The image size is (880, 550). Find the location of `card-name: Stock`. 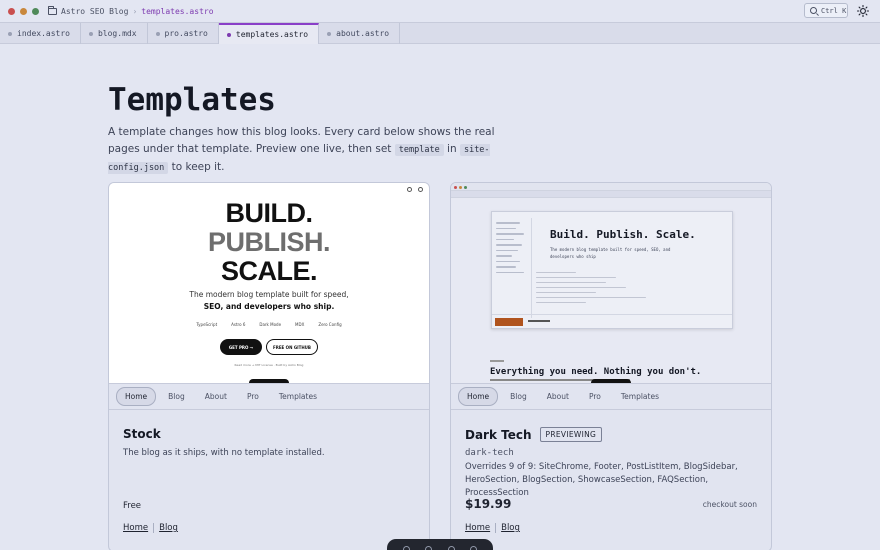

card-name: Stock is located at coordinates (142, 434).